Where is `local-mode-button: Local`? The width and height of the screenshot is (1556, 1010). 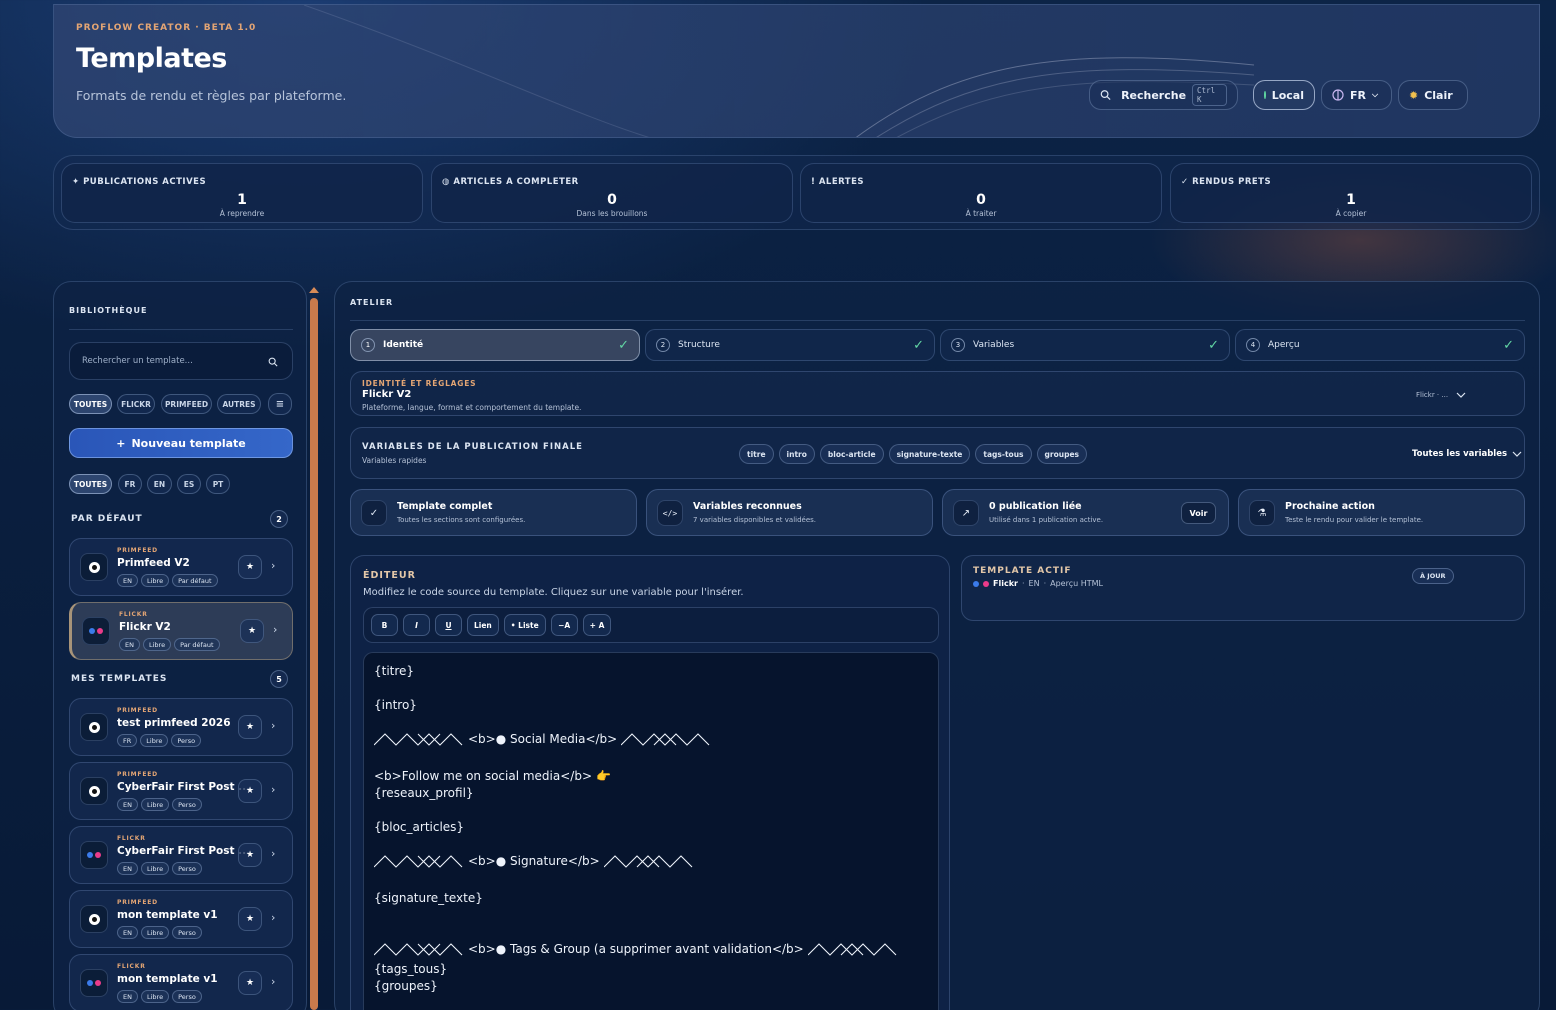
local-mode-button: Local is located at coordinates (1284, 95).